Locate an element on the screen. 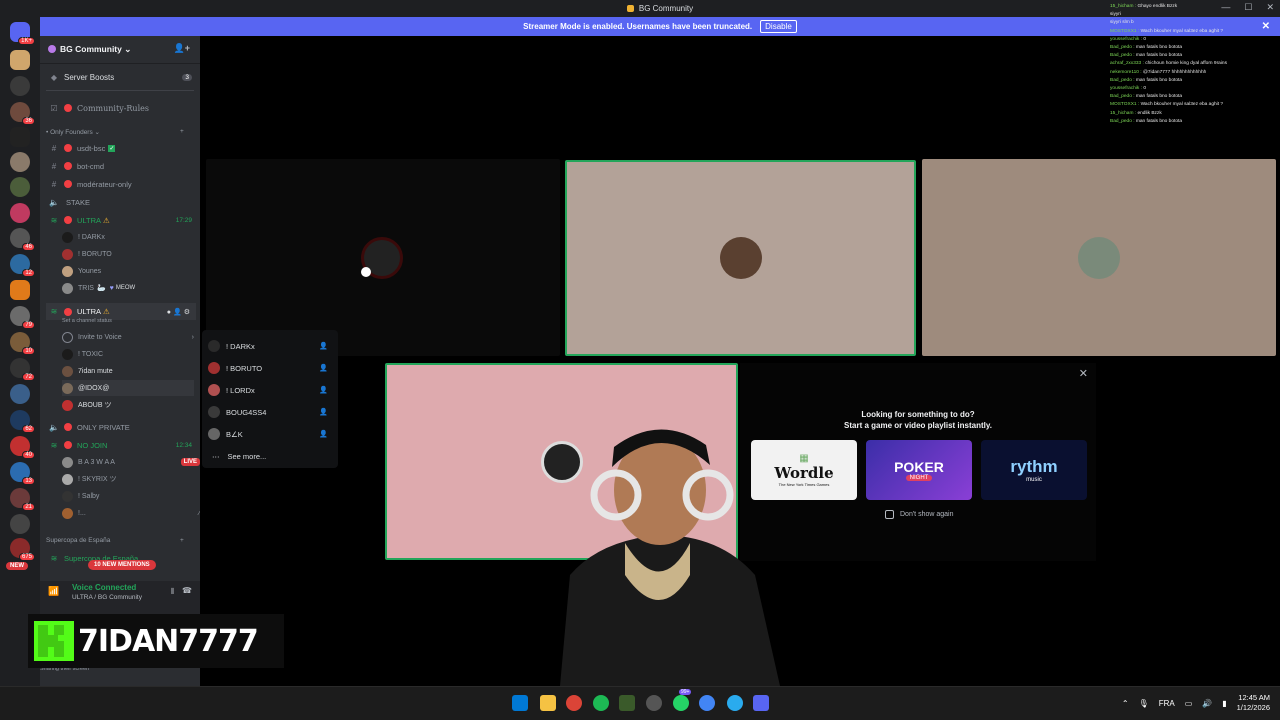  close-icon: ✕ is located at coordinates (1083, 373).